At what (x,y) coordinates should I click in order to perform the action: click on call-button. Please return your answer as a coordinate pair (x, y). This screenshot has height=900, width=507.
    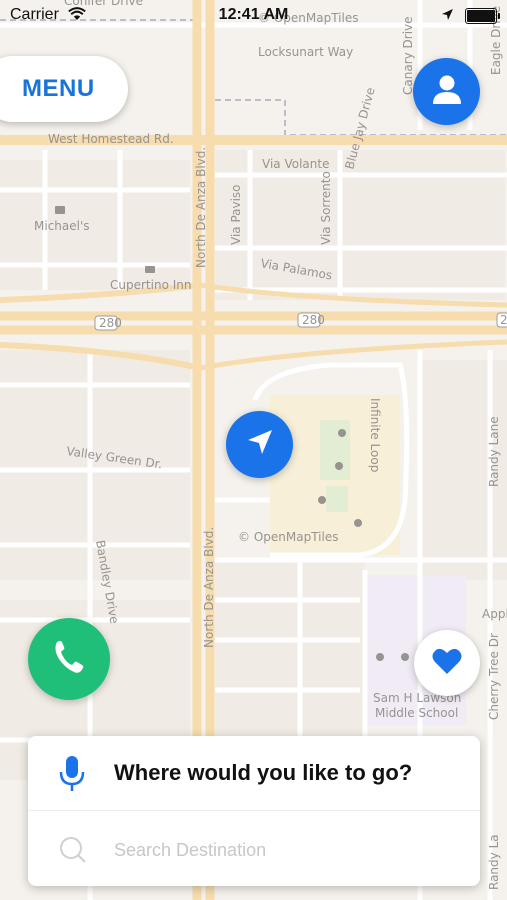
    Looking at the image, I should click on (69, 659).